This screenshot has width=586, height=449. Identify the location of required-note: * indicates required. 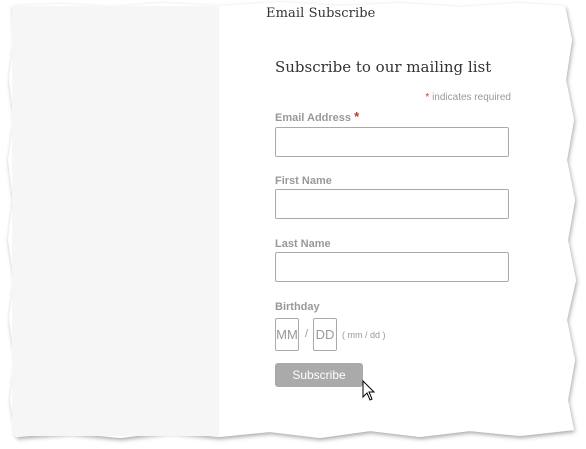
(468, 97).